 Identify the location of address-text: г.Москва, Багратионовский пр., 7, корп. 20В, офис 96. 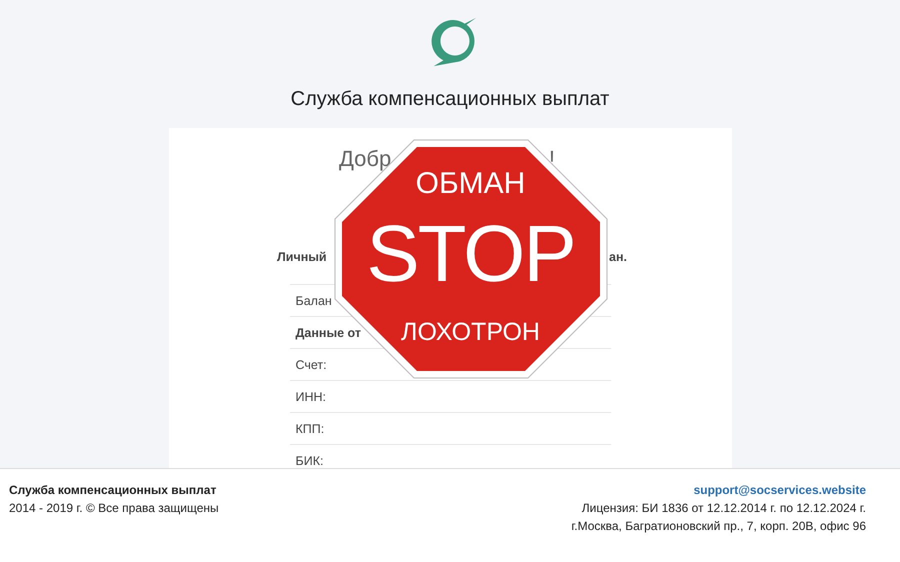
(718, 526).